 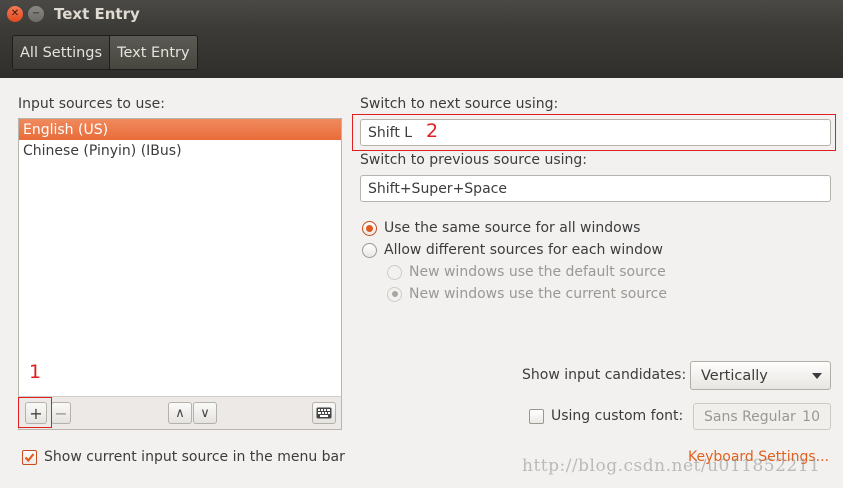 I want to click on breadcrumb-text-entry: Text Entry, so click(x=153, y=52).